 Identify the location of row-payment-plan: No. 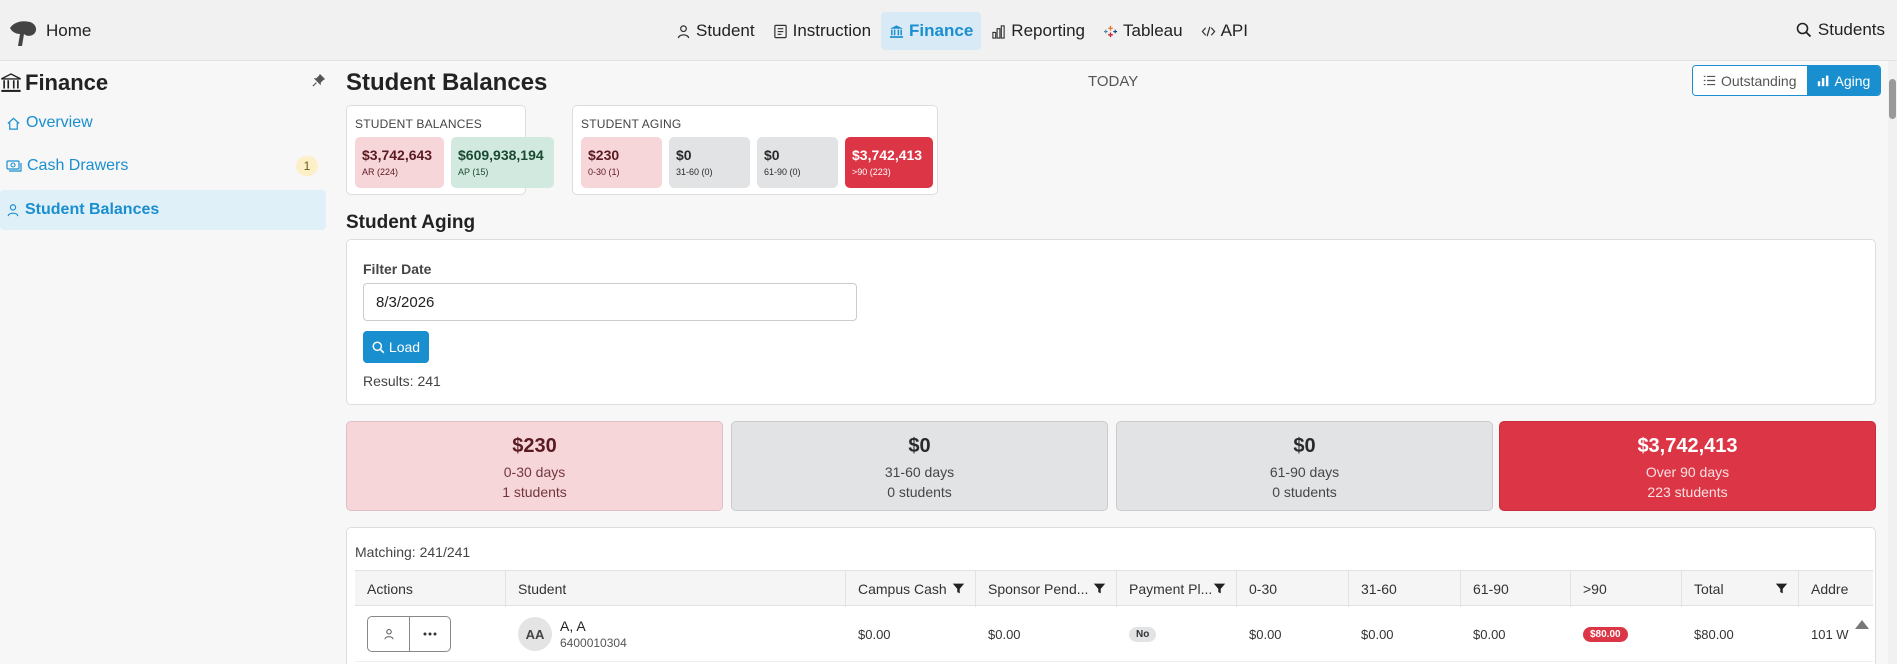
(1137, 634).